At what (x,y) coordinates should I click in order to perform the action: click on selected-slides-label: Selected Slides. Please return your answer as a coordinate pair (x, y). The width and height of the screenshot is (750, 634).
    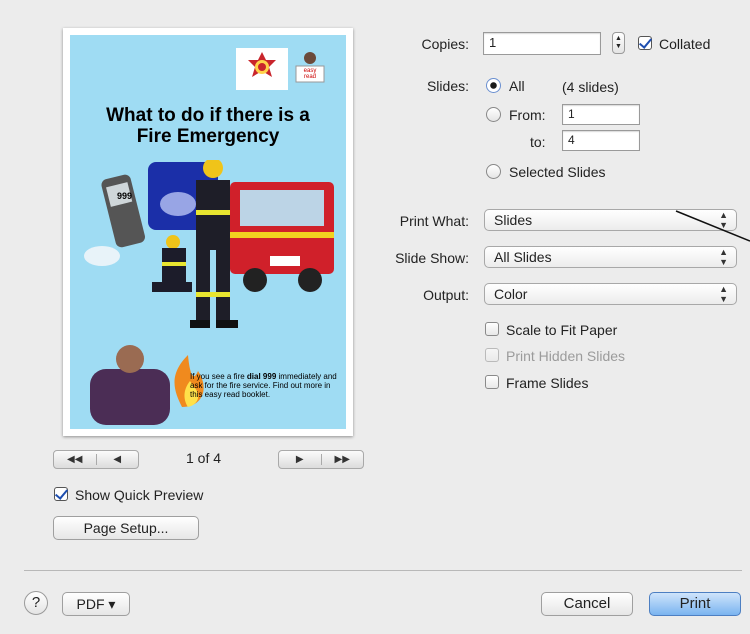
    Looking at the image, I should click on (557, 172).